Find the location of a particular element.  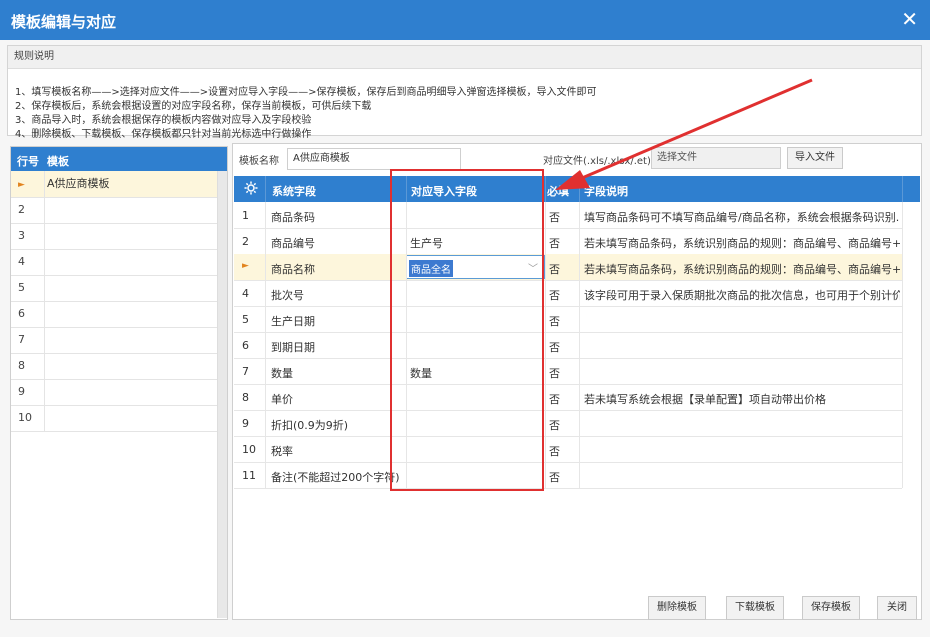

rules-line: 4、删除模板、下载模板、保存模板都只针对当前光标选中行做操作 is located at coordinates (163, 134).